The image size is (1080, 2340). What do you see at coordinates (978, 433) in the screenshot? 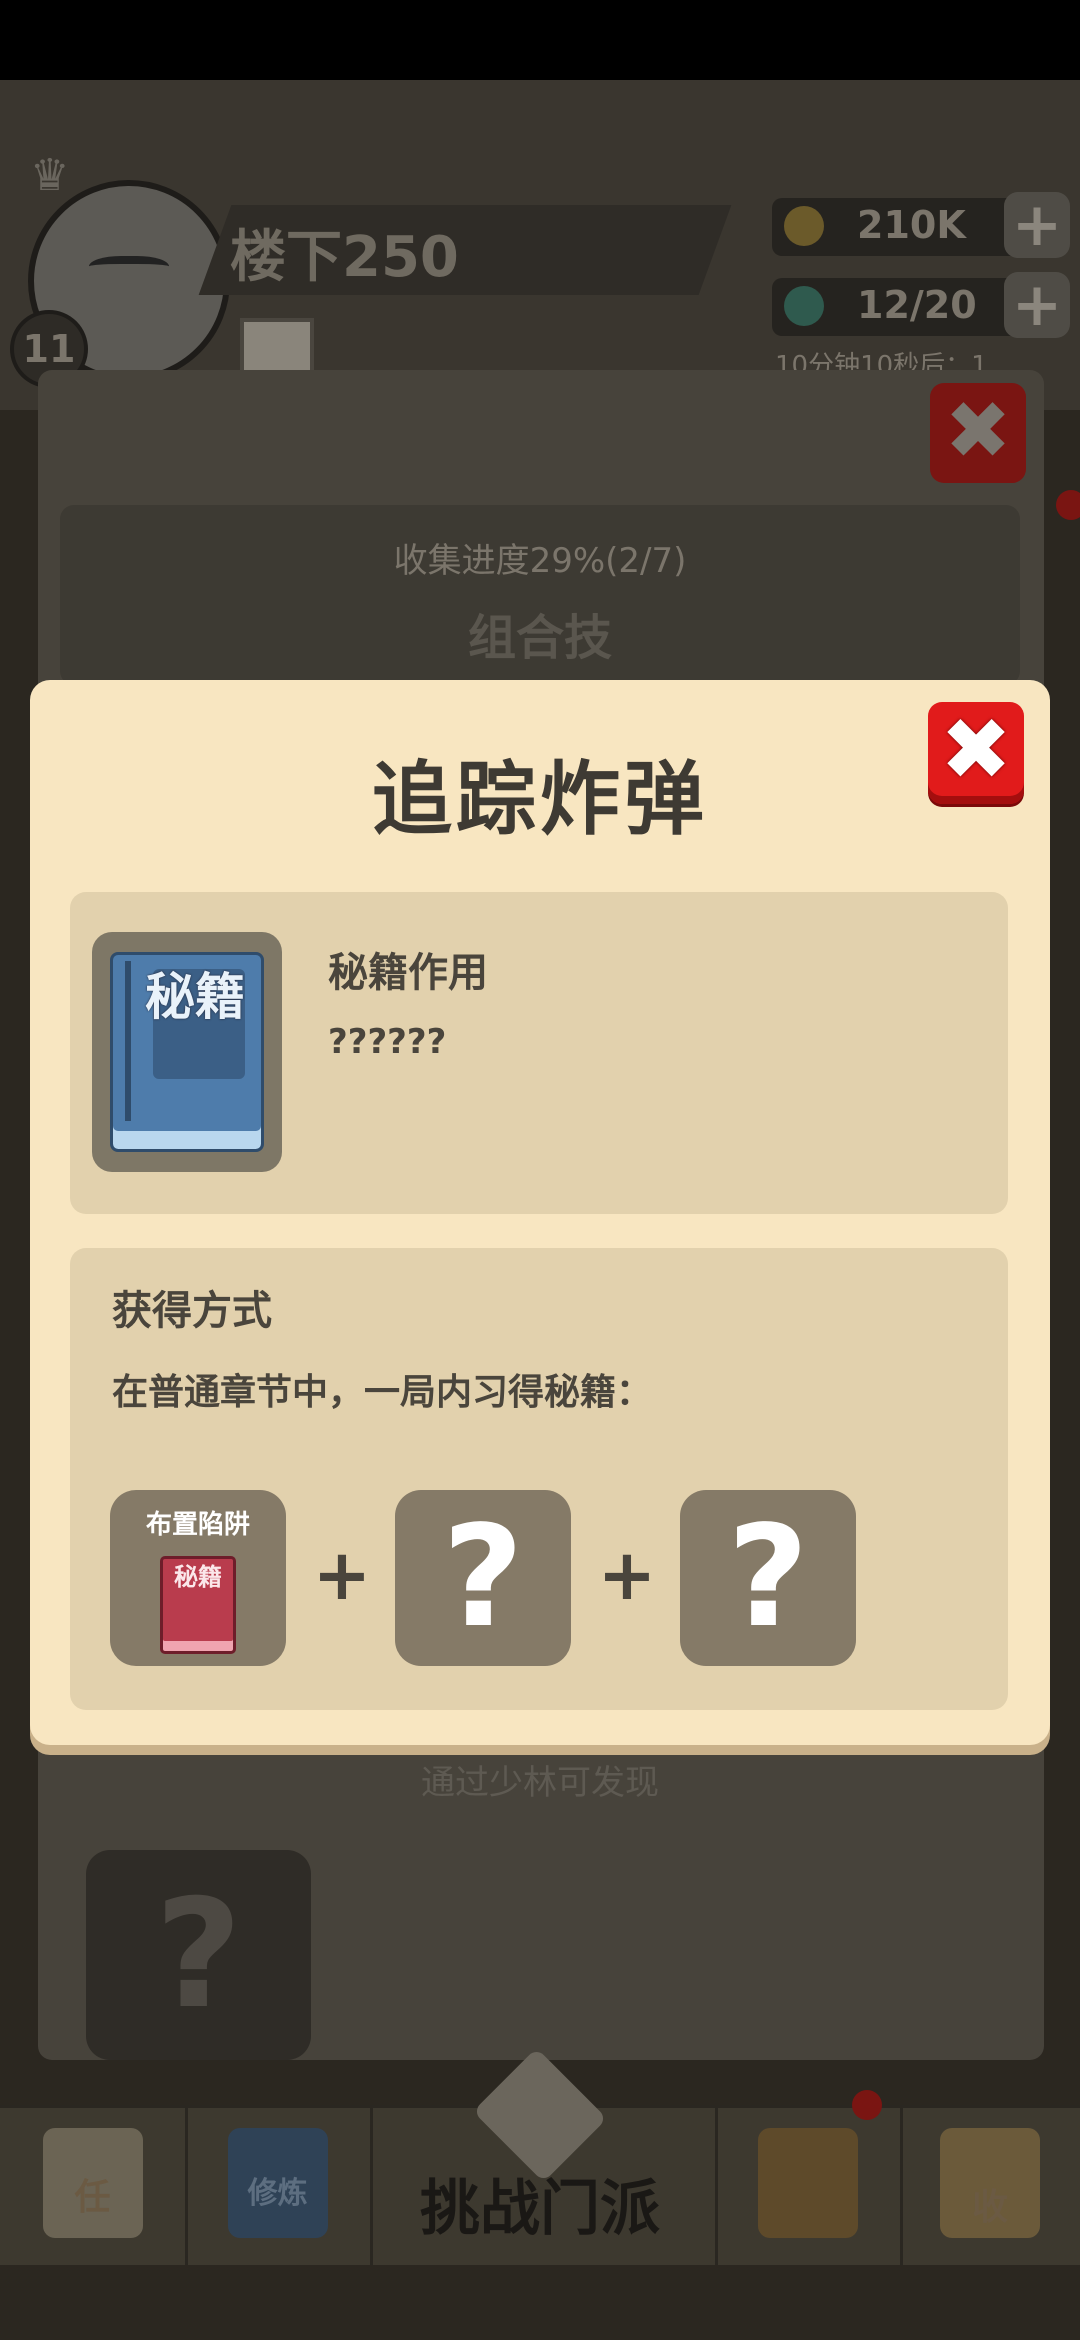
I see `collection-close-button: ✖` at bounding box center [978, 433].